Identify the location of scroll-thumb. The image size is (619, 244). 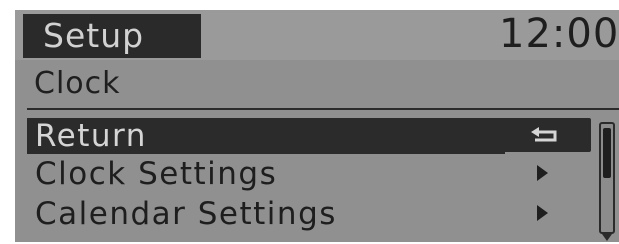
(607, 153).